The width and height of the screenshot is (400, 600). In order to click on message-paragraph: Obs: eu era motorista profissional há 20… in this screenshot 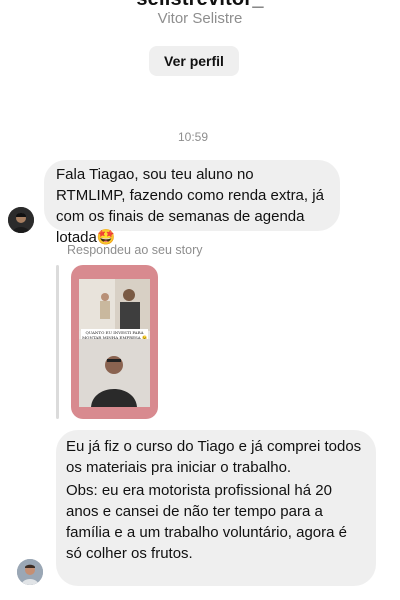, I will do `click(206, 522)`.